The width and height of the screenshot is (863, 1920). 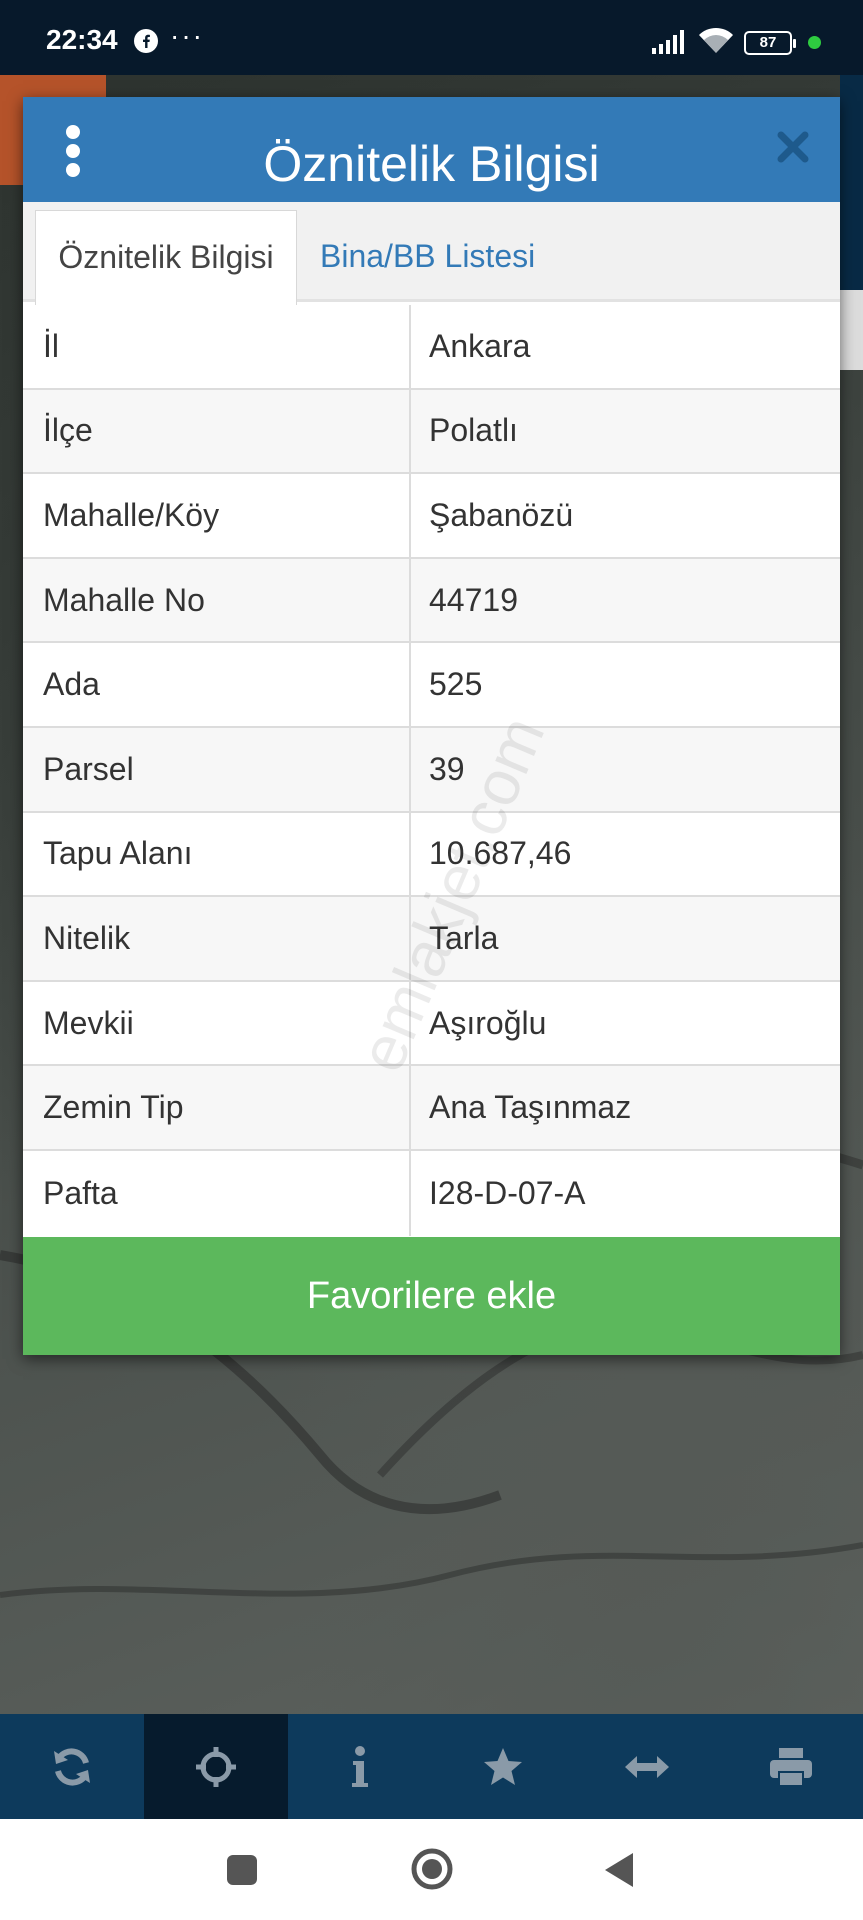 What do you see at coordinates (619, 1870) in the screenshot?
I see `back-icon` at bounding box center [619, 1870].